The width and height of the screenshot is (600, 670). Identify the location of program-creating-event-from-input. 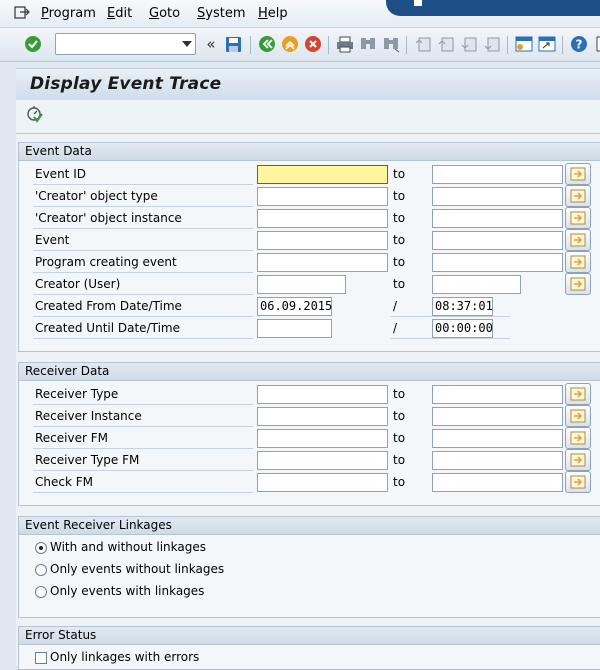
(322, 262).